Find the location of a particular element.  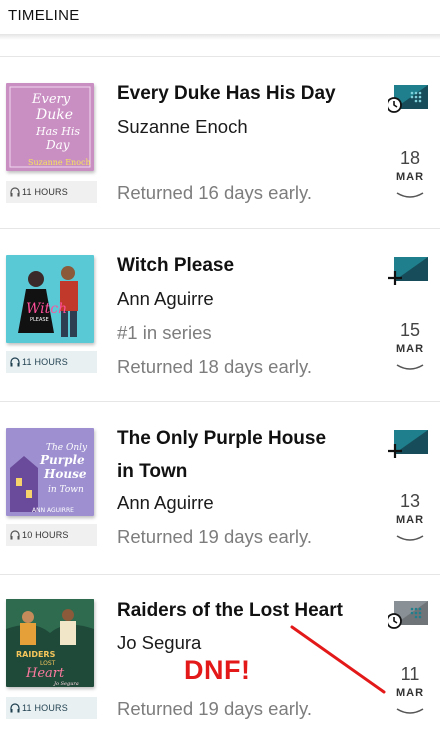

cover-text: in Town is located at coordinates (66, 490).